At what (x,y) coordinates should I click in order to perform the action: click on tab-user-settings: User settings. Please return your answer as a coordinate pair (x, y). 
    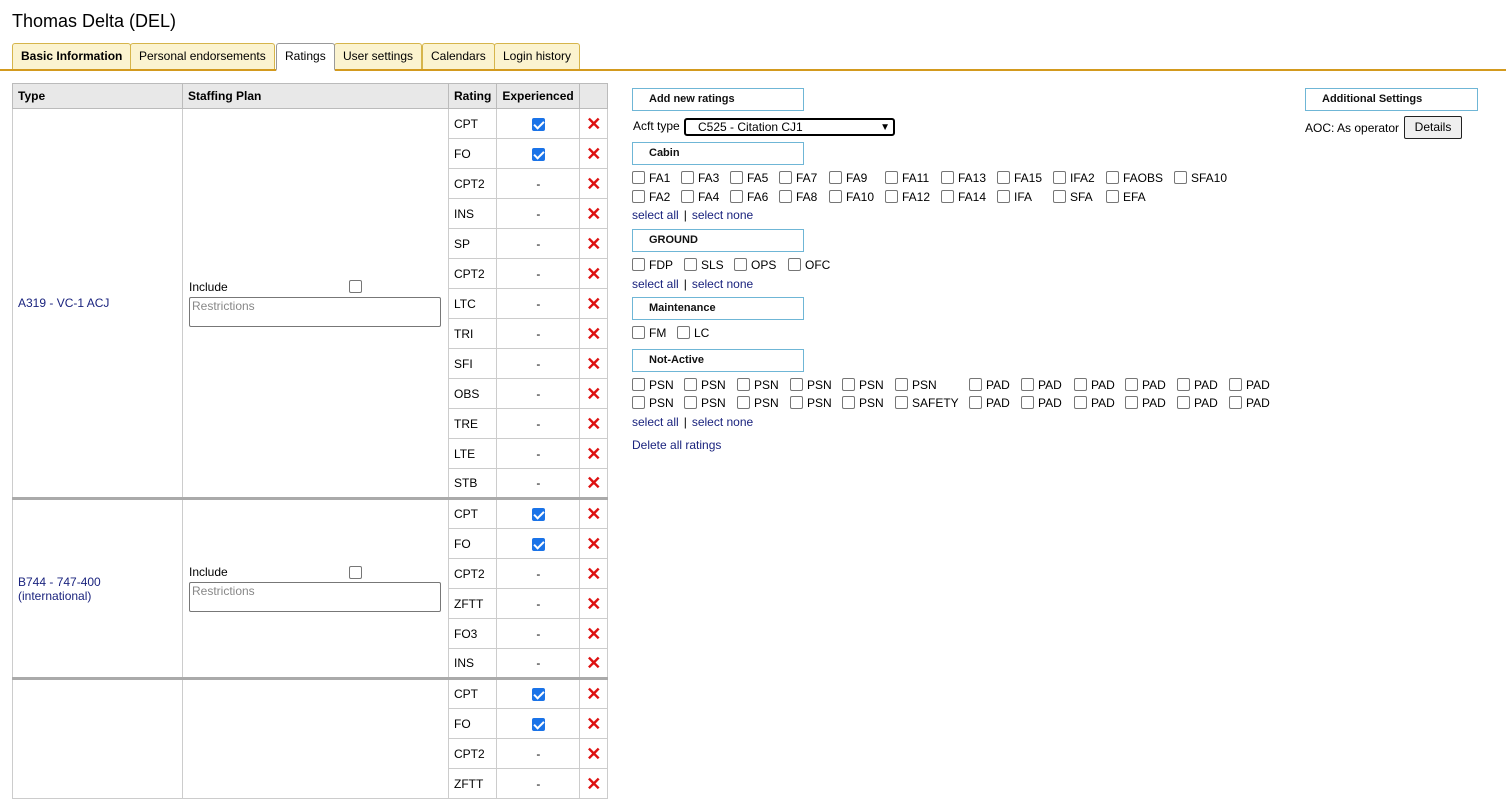
    Looking at the image, I should click on (378, 56).